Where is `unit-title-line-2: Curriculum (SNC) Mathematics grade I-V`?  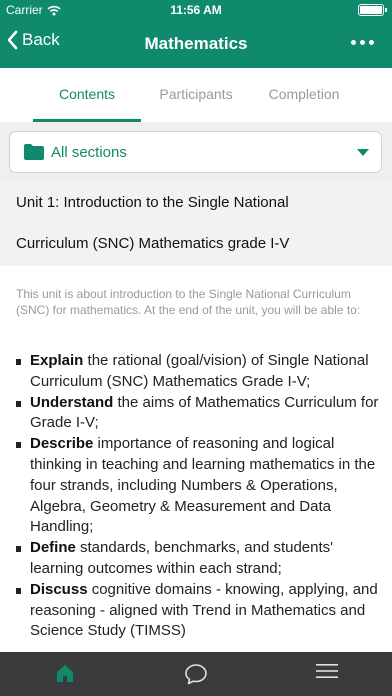 unit-title-line-2: Curriculum (SNC) Mathematics grade I-V is located at coordinates (153, 243).